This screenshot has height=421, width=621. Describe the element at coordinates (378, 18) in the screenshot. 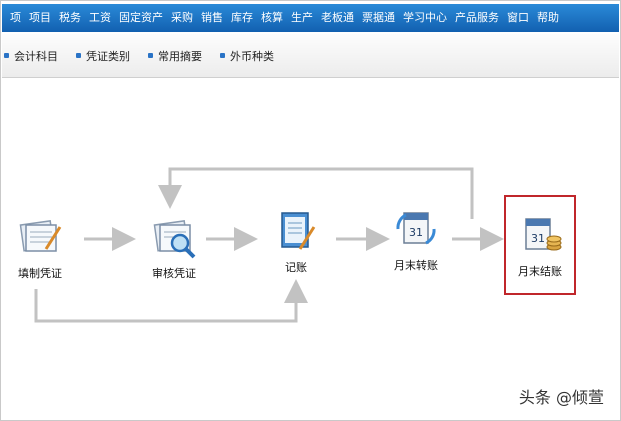

I see `menu-item-receipts: 票据通` at that location.